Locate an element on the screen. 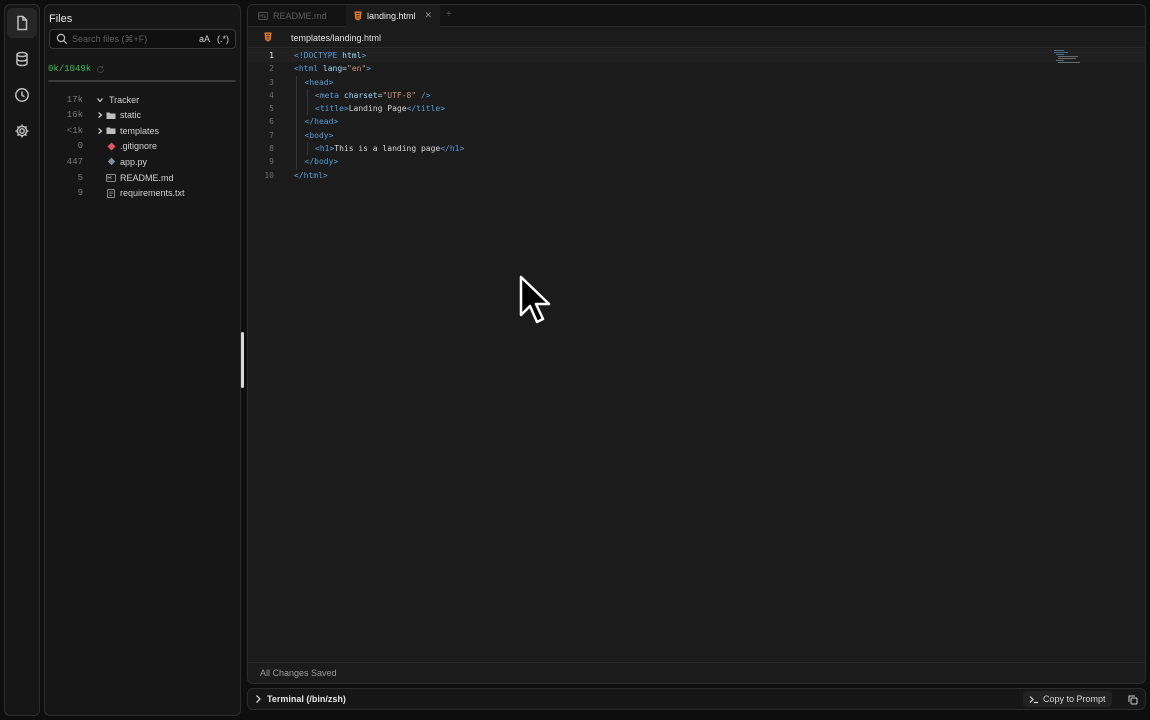  token-count-value: 0k/1049k is located at coordinates (70, 69).